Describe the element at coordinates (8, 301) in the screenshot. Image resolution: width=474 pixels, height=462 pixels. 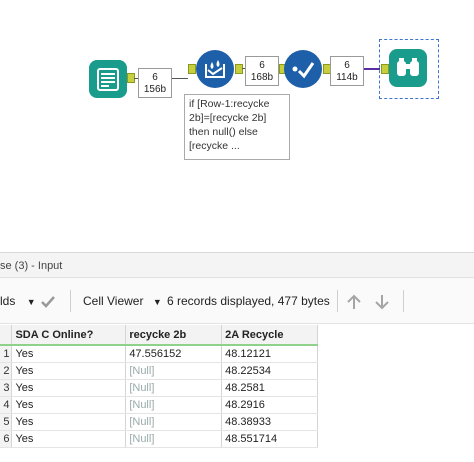
I see `fields-label: lds` at that location.